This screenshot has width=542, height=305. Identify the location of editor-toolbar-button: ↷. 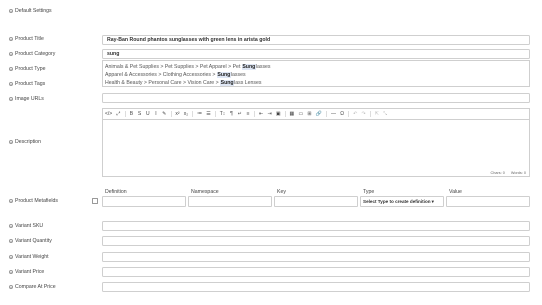
(364, 114).